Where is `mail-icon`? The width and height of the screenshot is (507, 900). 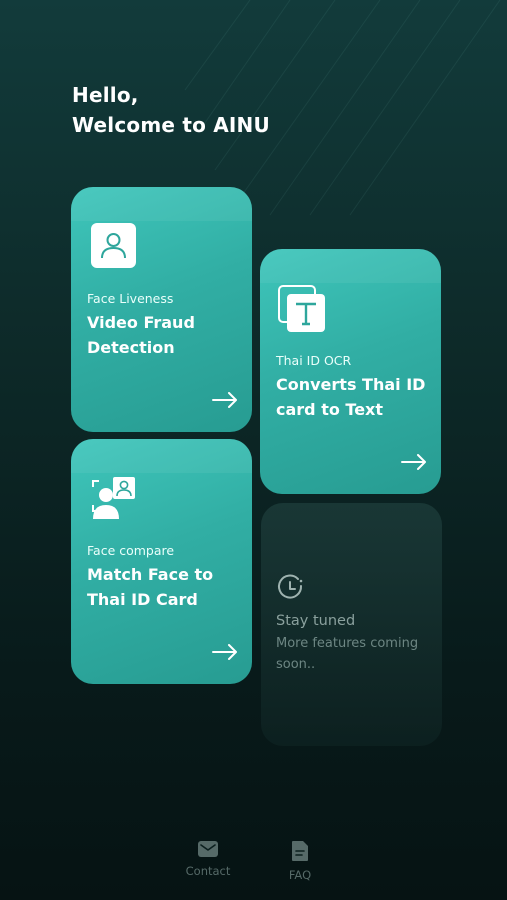 mail-icon is located at coordinates (208, 849).